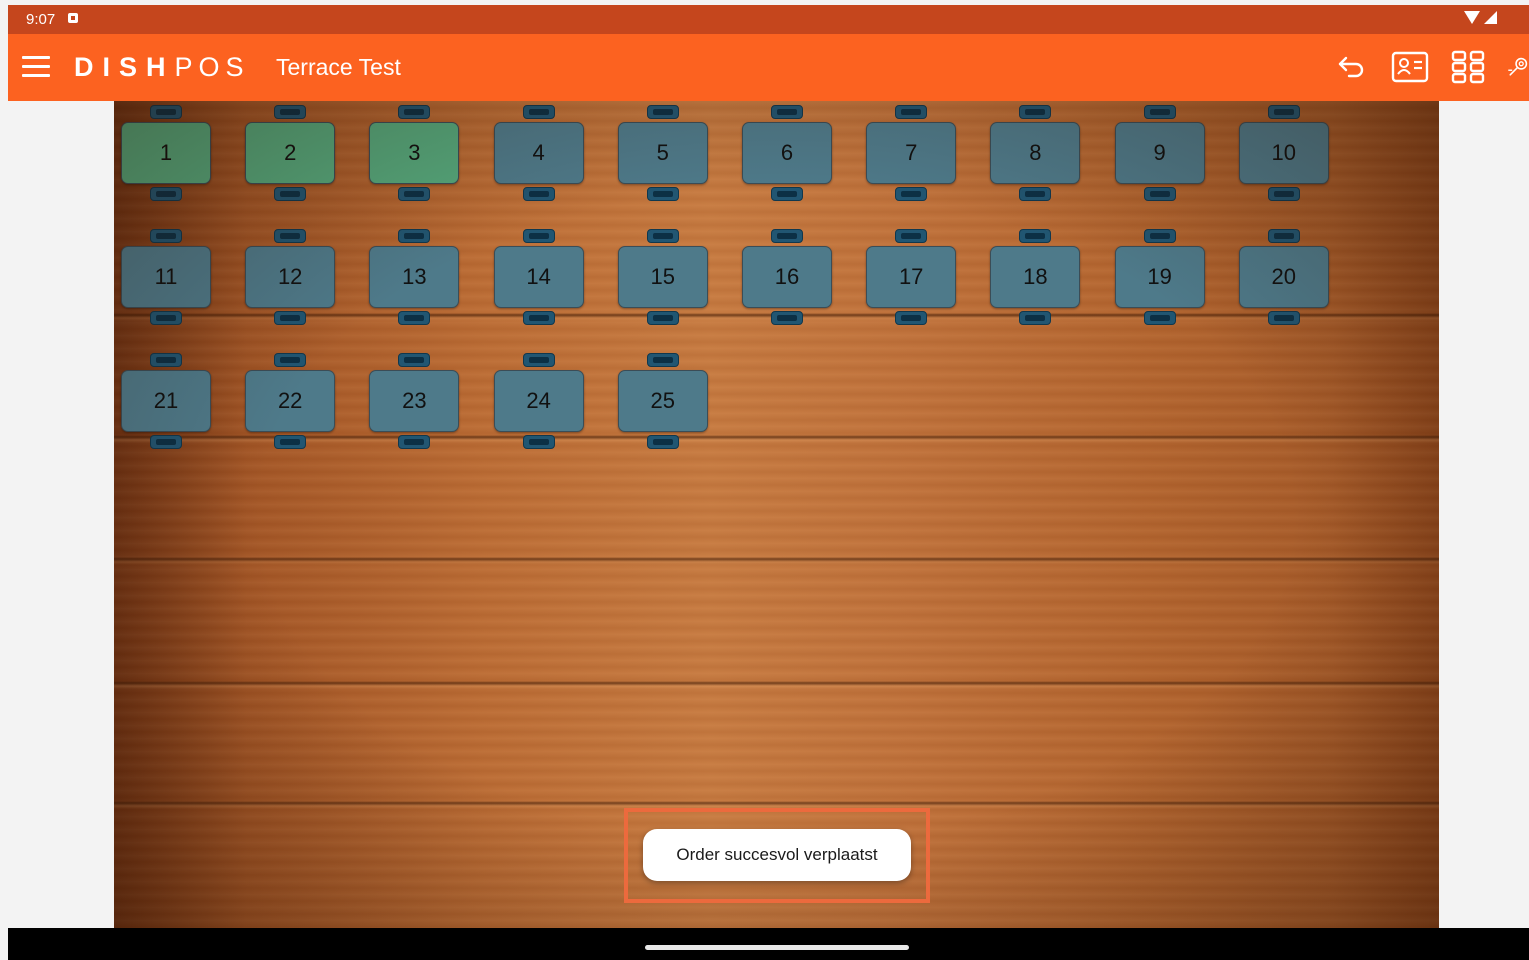  I want to click on status-time: 9:07, so click(41, 19).